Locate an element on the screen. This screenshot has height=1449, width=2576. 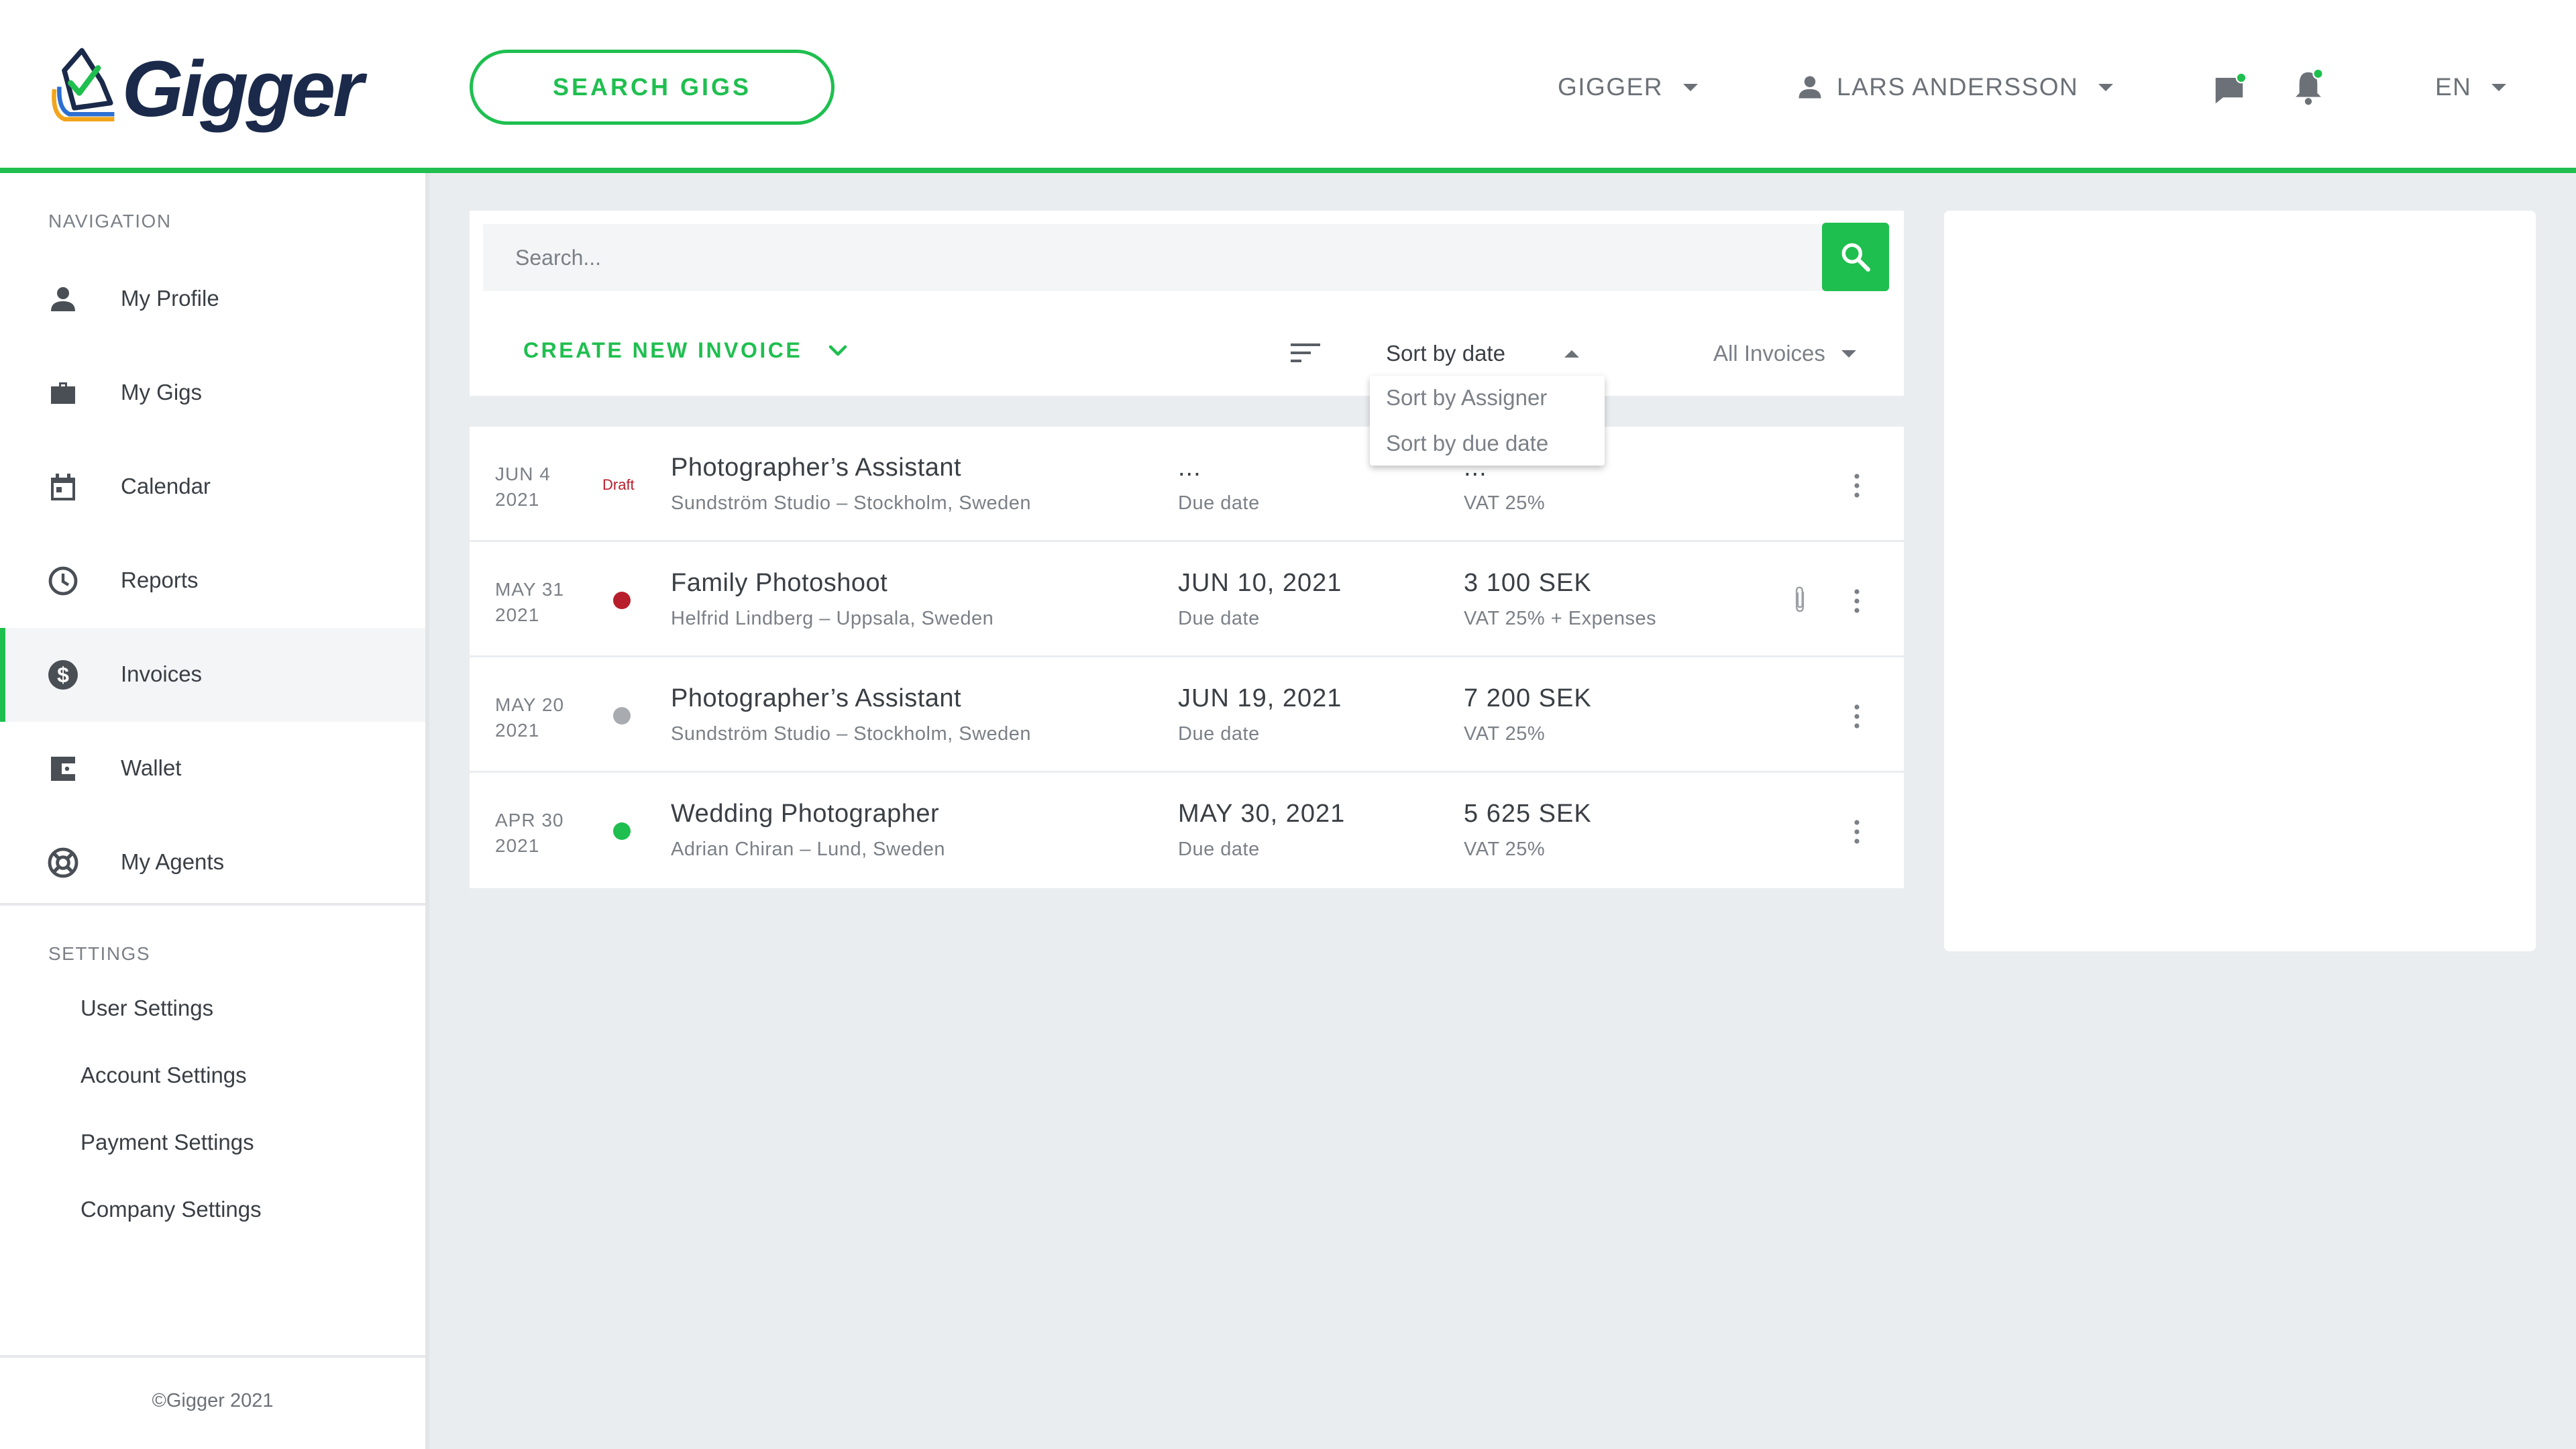
sidebar-item-label: Wallet is located at coordinates (151, 767).